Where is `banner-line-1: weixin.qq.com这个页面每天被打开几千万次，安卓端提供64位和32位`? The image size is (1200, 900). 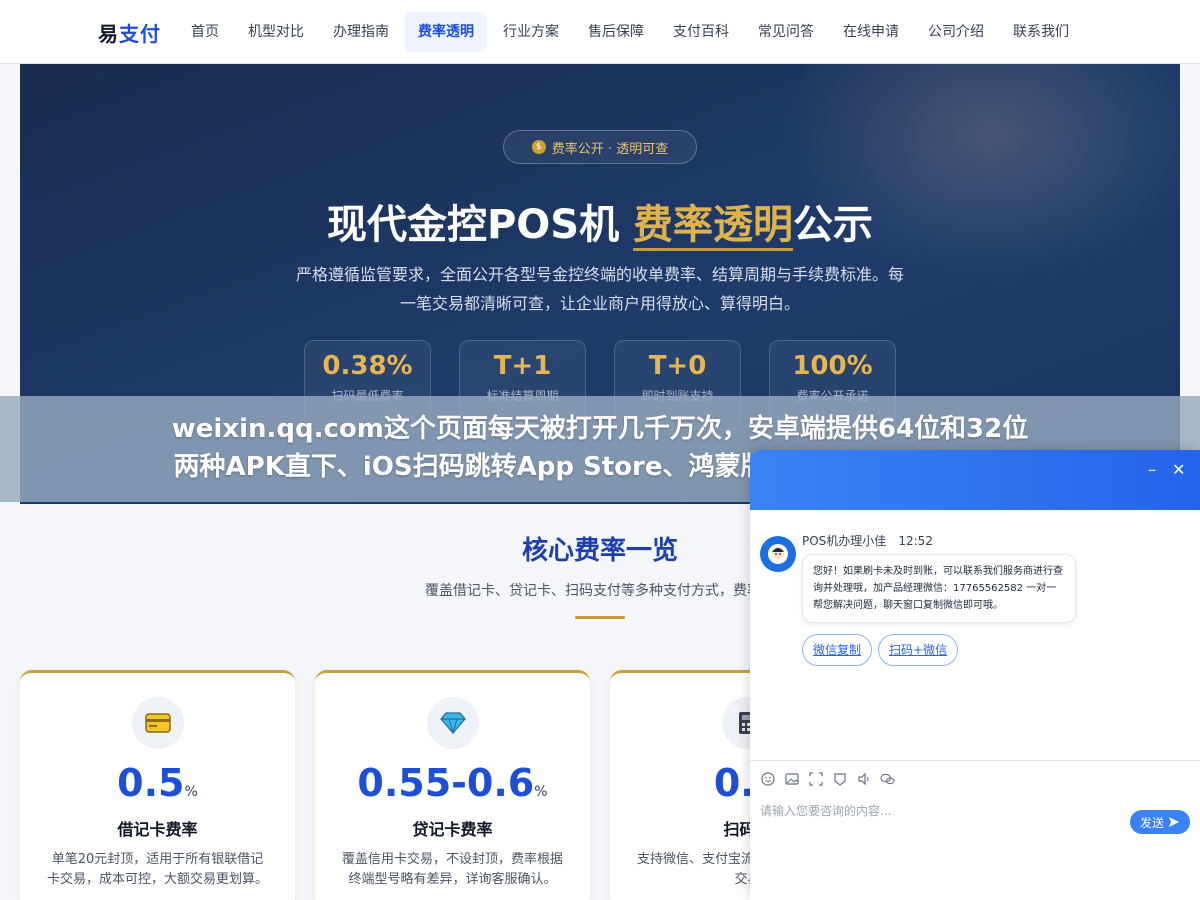
banner-line-1: weixin.qq.com这个页面每天被打开几千万次，安卓端提供64位和32位 is located at coordinates (600, 429).